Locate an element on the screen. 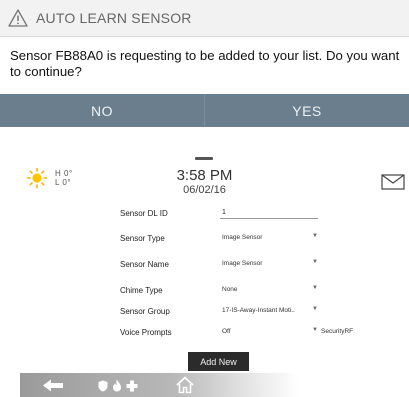 The height and width of the screenshot is (397, 409). shield-icon is located at coordinates (103, 386).